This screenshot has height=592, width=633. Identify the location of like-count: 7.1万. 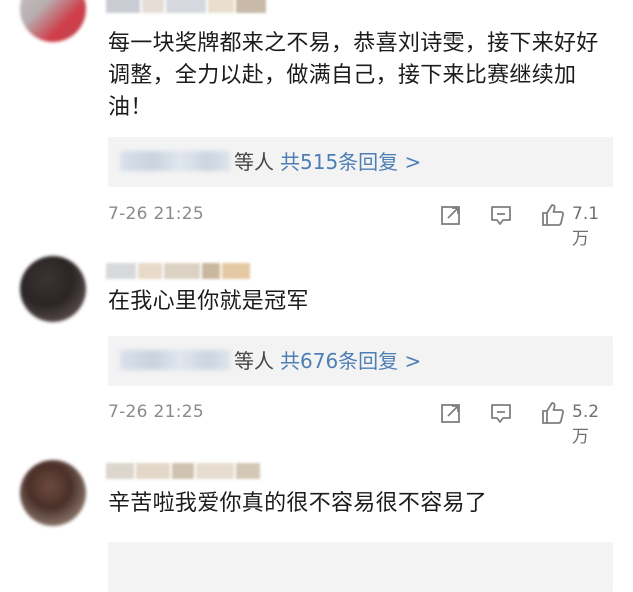
(586, 226).